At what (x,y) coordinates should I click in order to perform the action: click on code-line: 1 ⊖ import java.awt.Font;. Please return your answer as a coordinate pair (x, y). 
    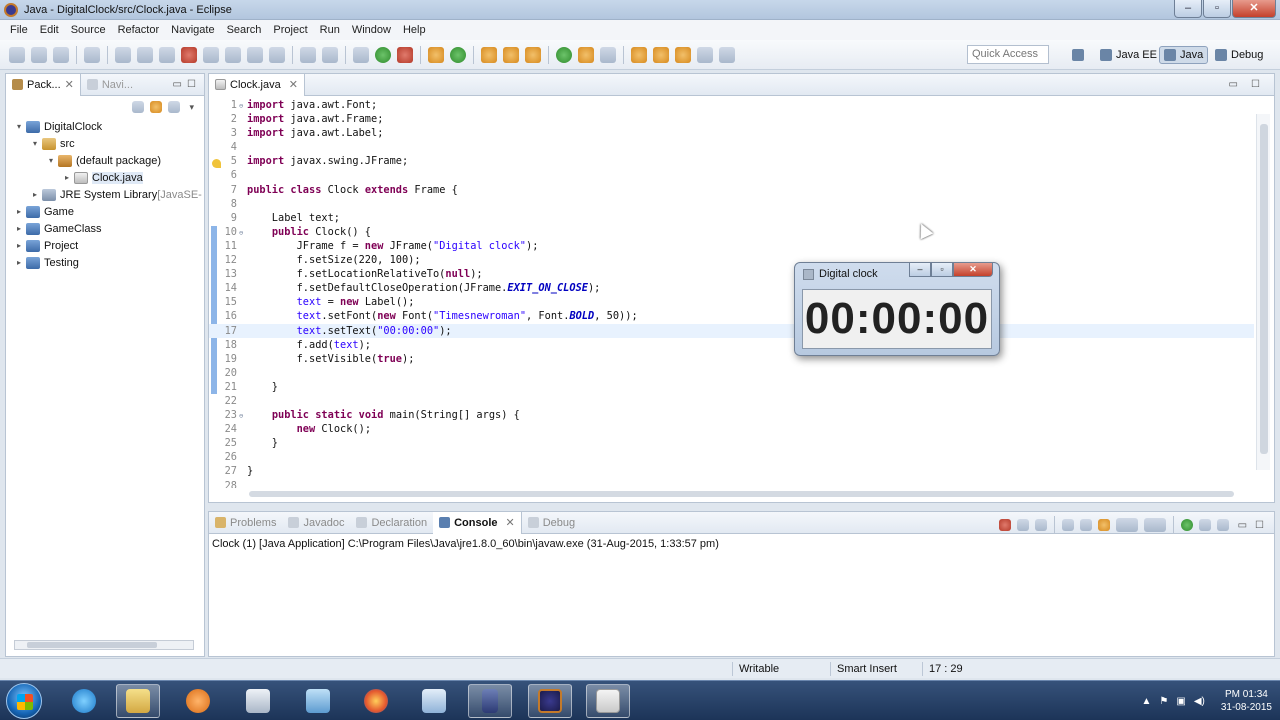
    Looking at the image, I should click on (731, 105).